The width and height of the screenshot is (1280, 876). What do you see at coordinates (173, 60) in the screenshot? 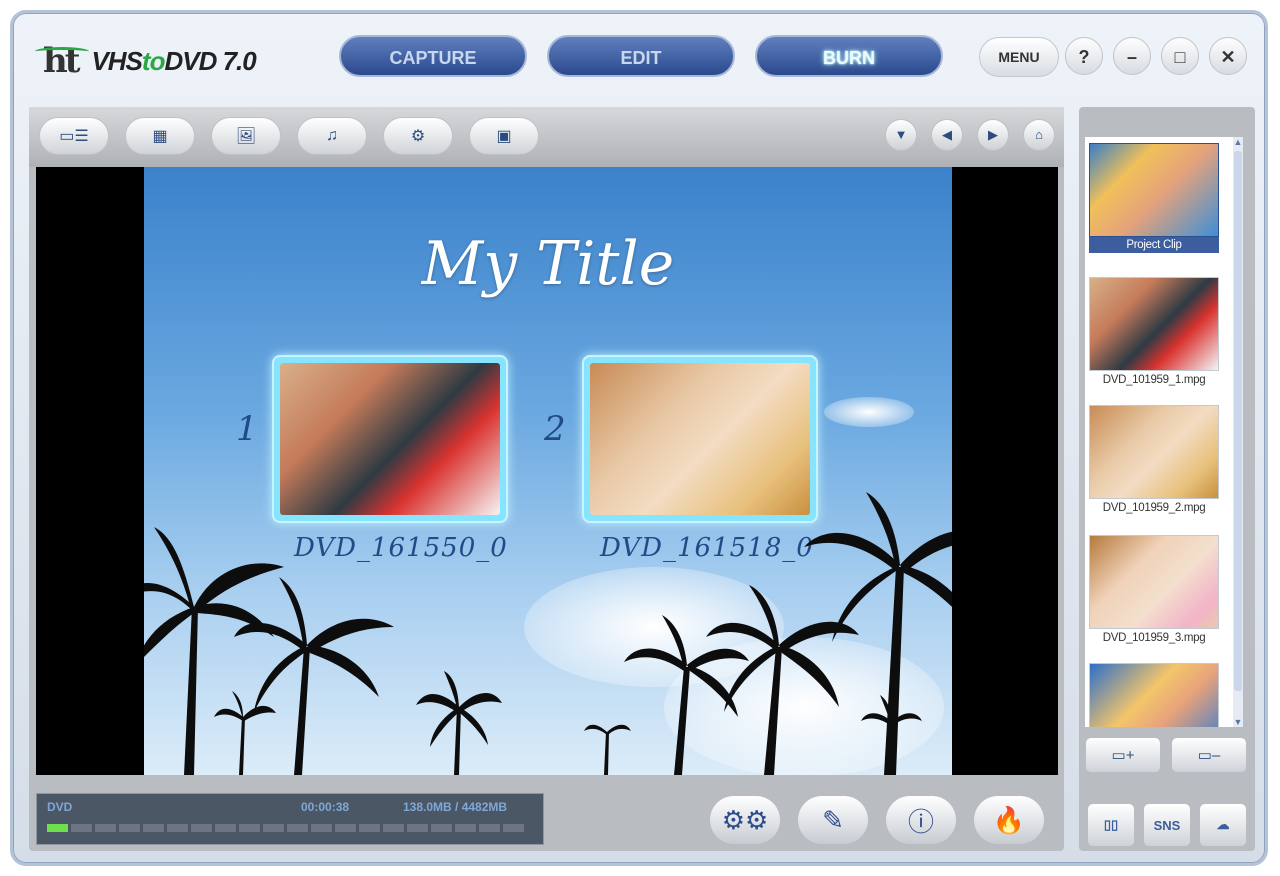
I see `logo-brand: VHStoDVD 7.0` at bounding box center [173, 60].